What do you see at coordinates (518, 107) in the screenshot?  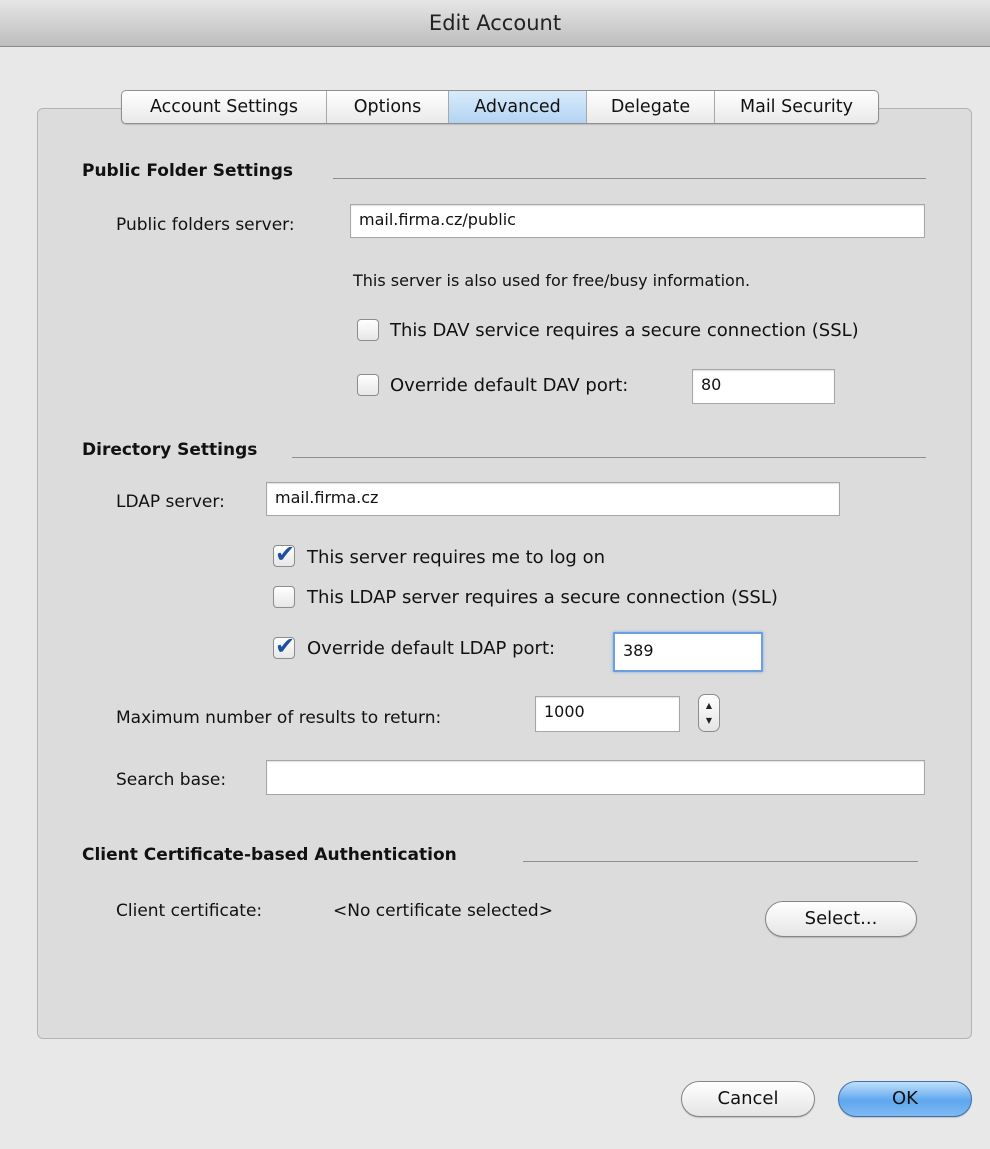 I see `tab-advanced: Advanced` at bounding box center [518, 107].